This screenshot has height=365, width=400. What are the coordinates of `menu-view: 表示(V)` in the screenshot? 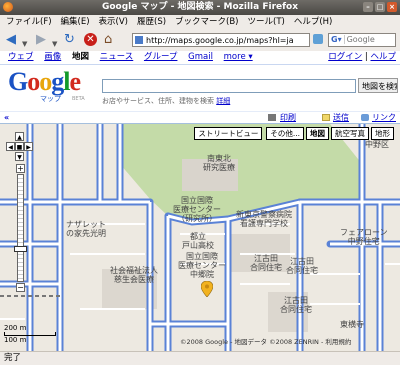 It's located at (113, 22).